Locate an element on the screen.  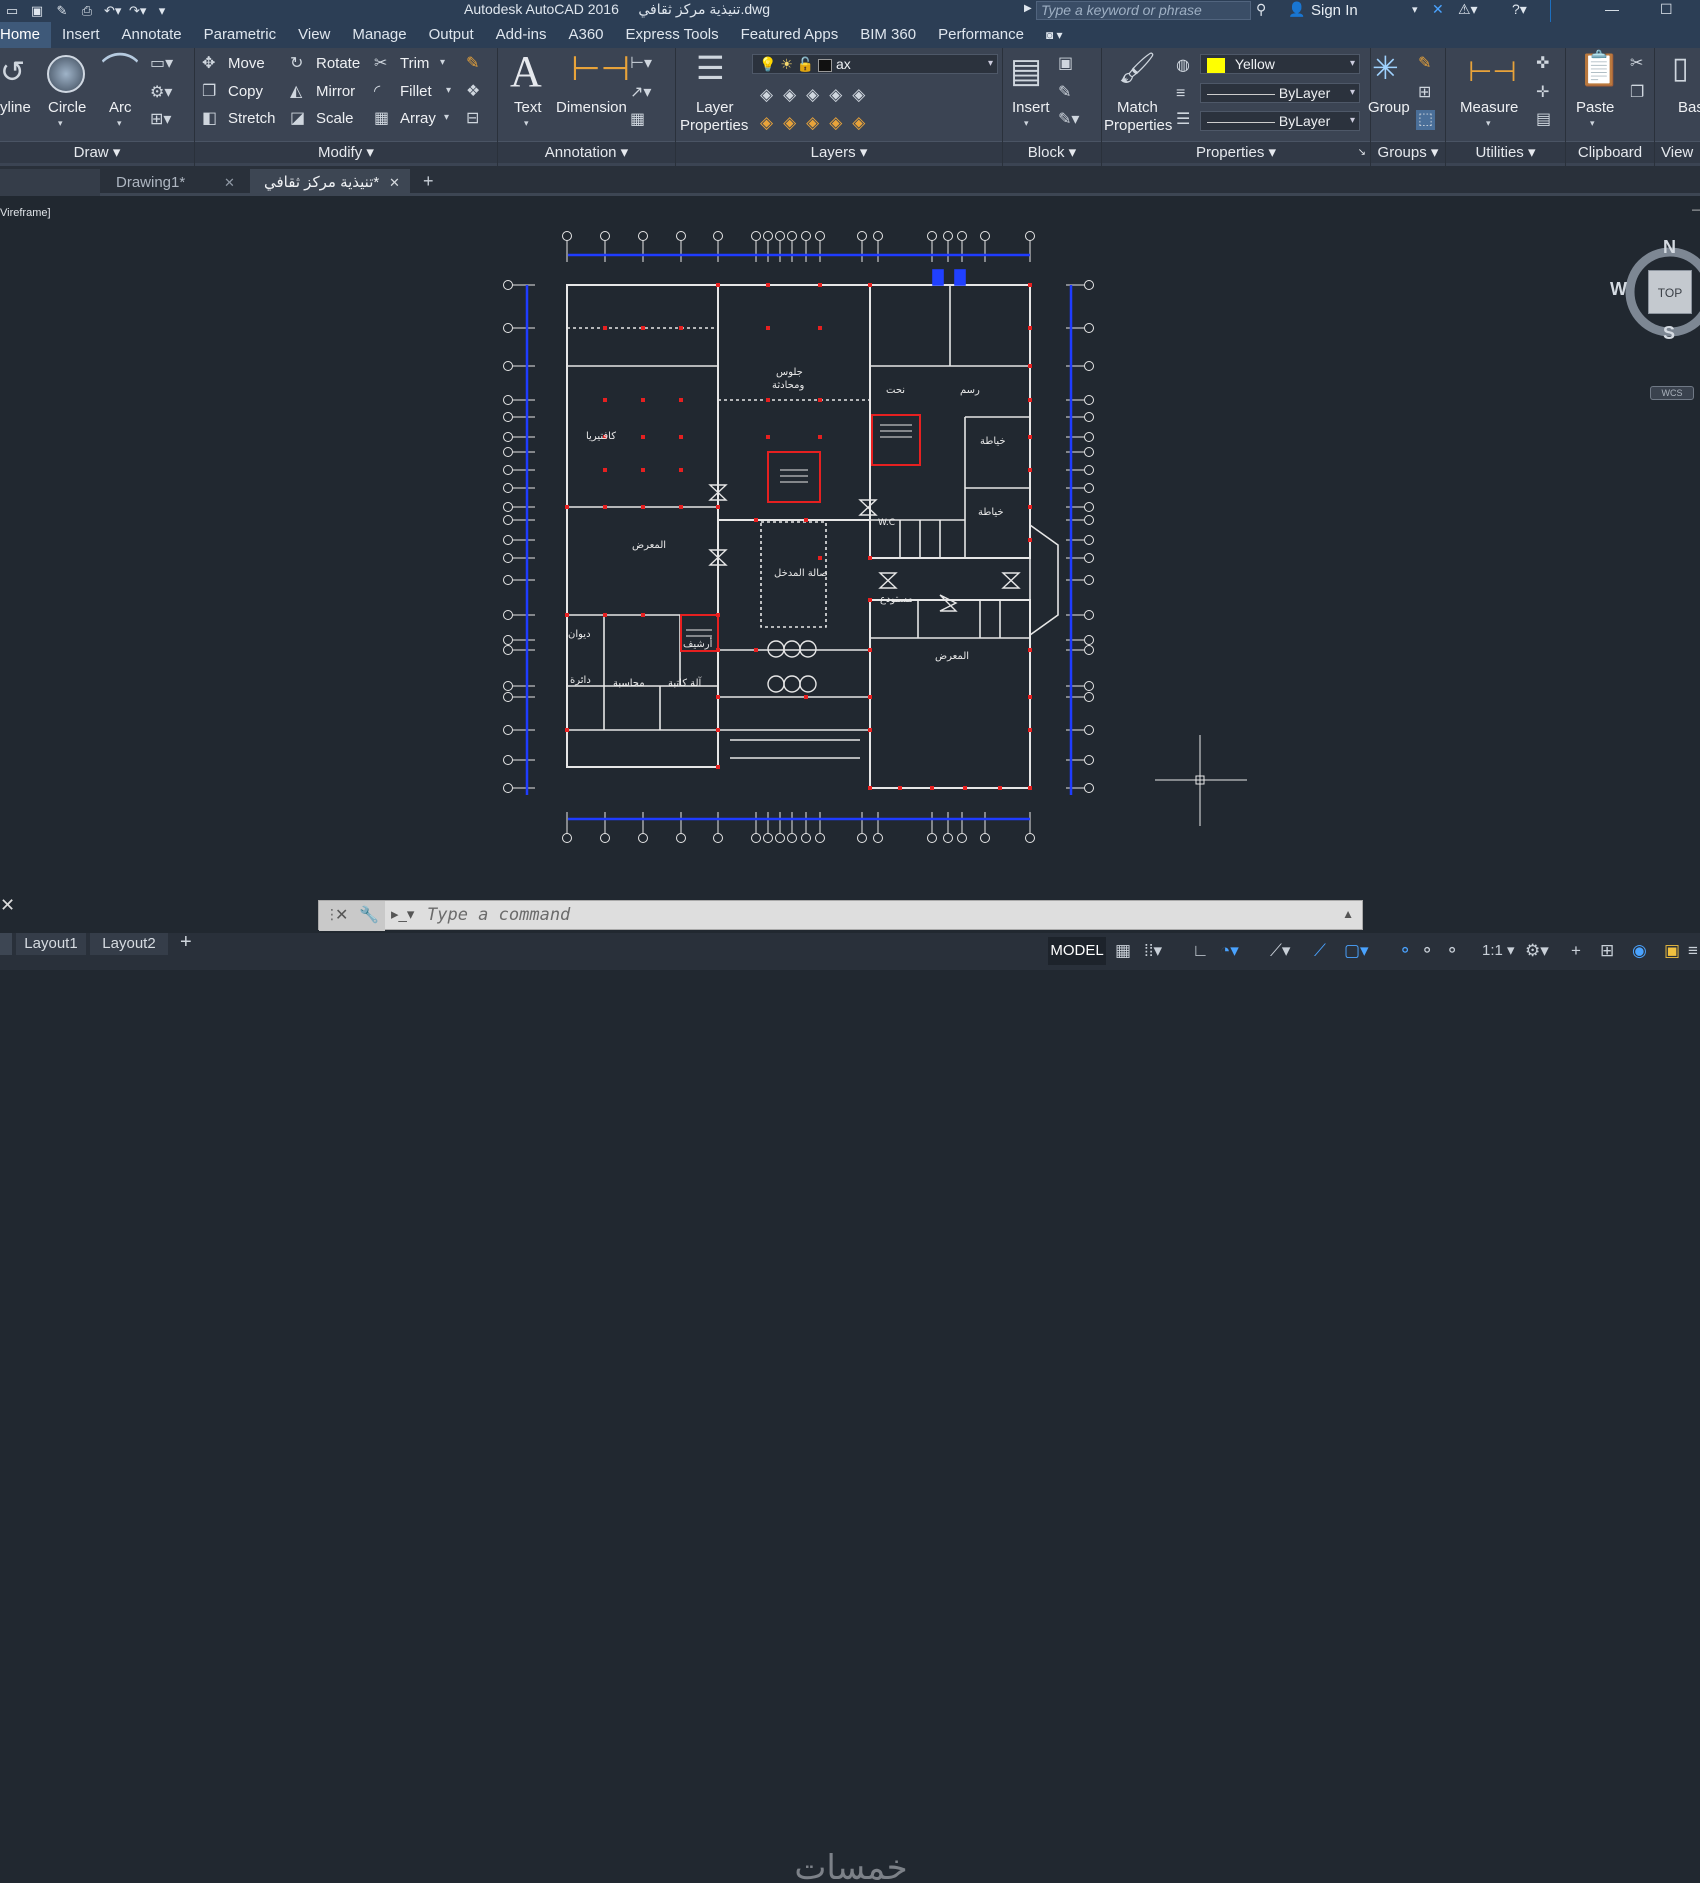
tab-layout2: Layout2 is located at coordinates (129, 944).